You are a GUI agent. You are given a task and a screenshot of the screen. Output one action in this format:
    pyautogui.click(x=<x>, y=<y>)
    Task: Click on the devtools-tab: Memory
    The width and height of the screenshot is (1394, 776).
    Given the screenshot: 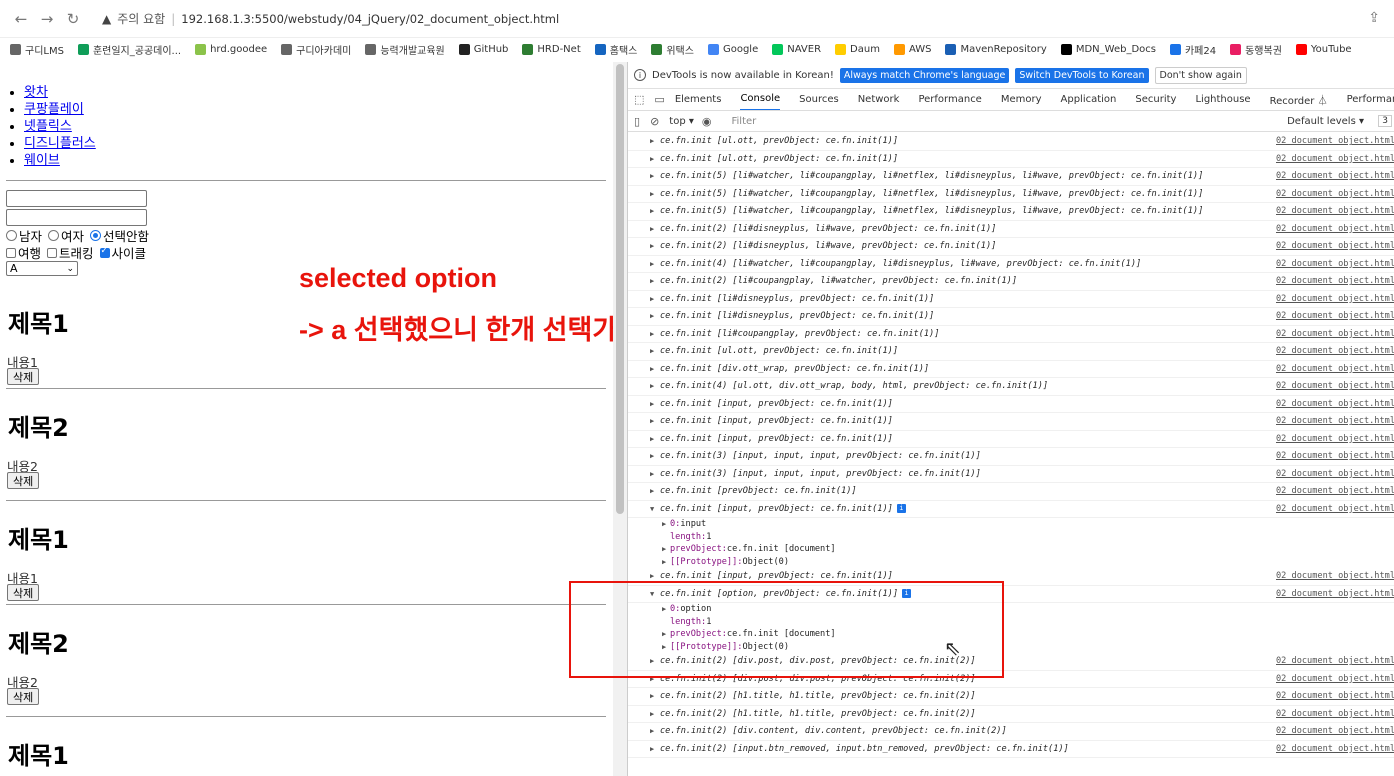 What is the action you would take?
    pyautogui.click(x=1021, y=99)
    